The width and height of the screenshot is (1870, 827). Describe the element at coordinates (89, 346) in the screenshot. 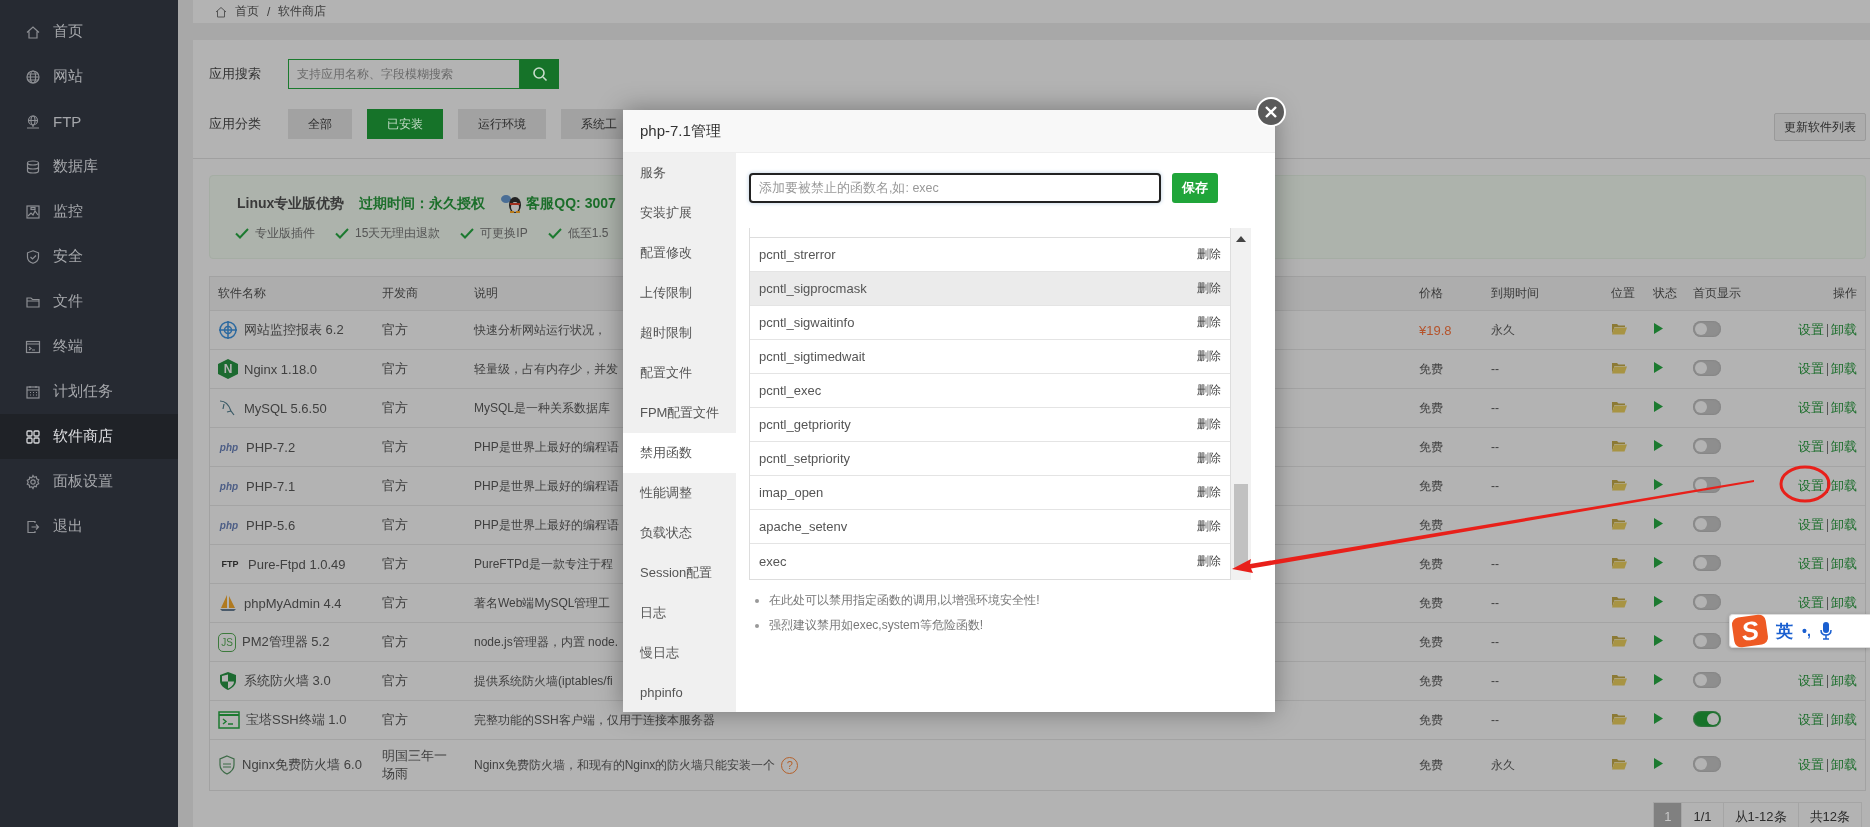

I see `sidebar-item: 终端` at that location.